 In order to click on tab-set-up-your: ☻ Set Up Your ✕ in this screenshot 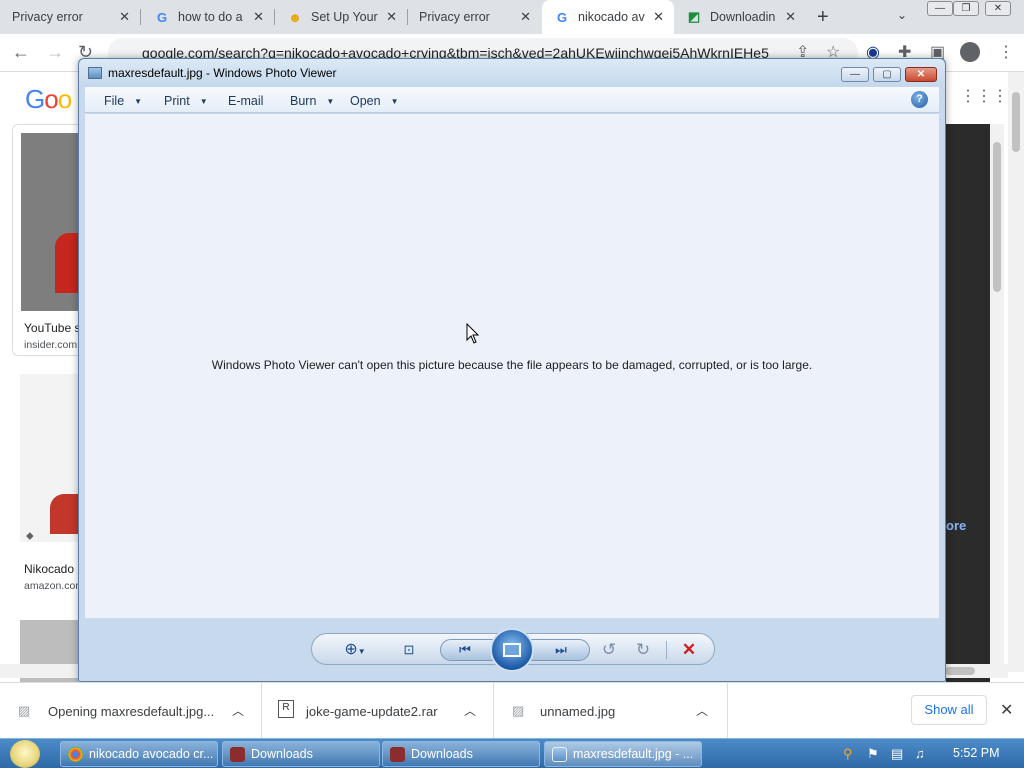, I will do `click(341, 17)`.